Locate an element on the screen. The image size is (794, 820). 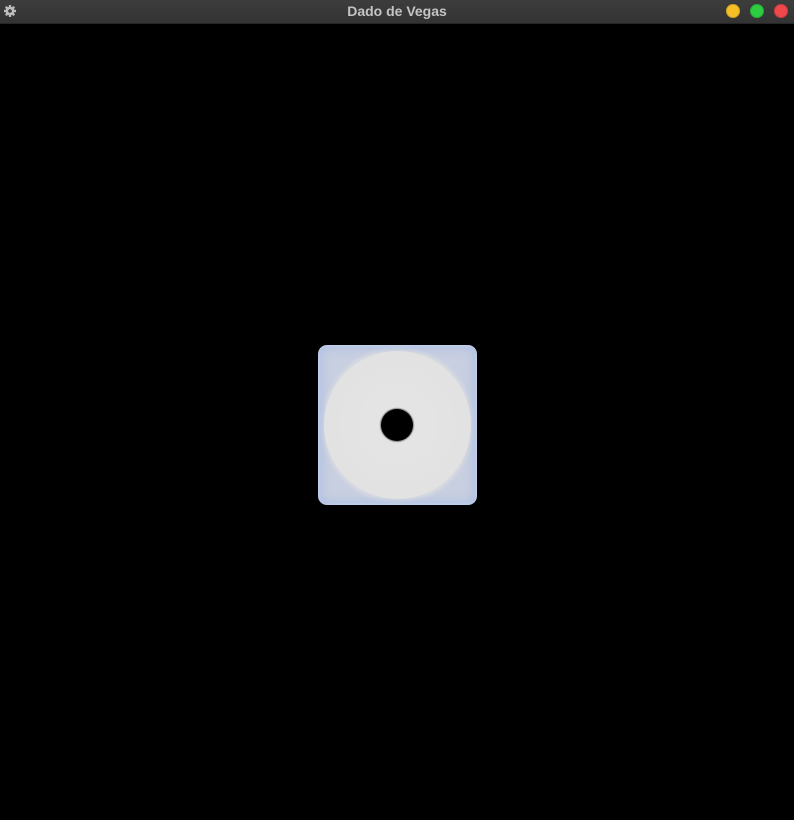
minimize-button is located at coordinates (733, 11).